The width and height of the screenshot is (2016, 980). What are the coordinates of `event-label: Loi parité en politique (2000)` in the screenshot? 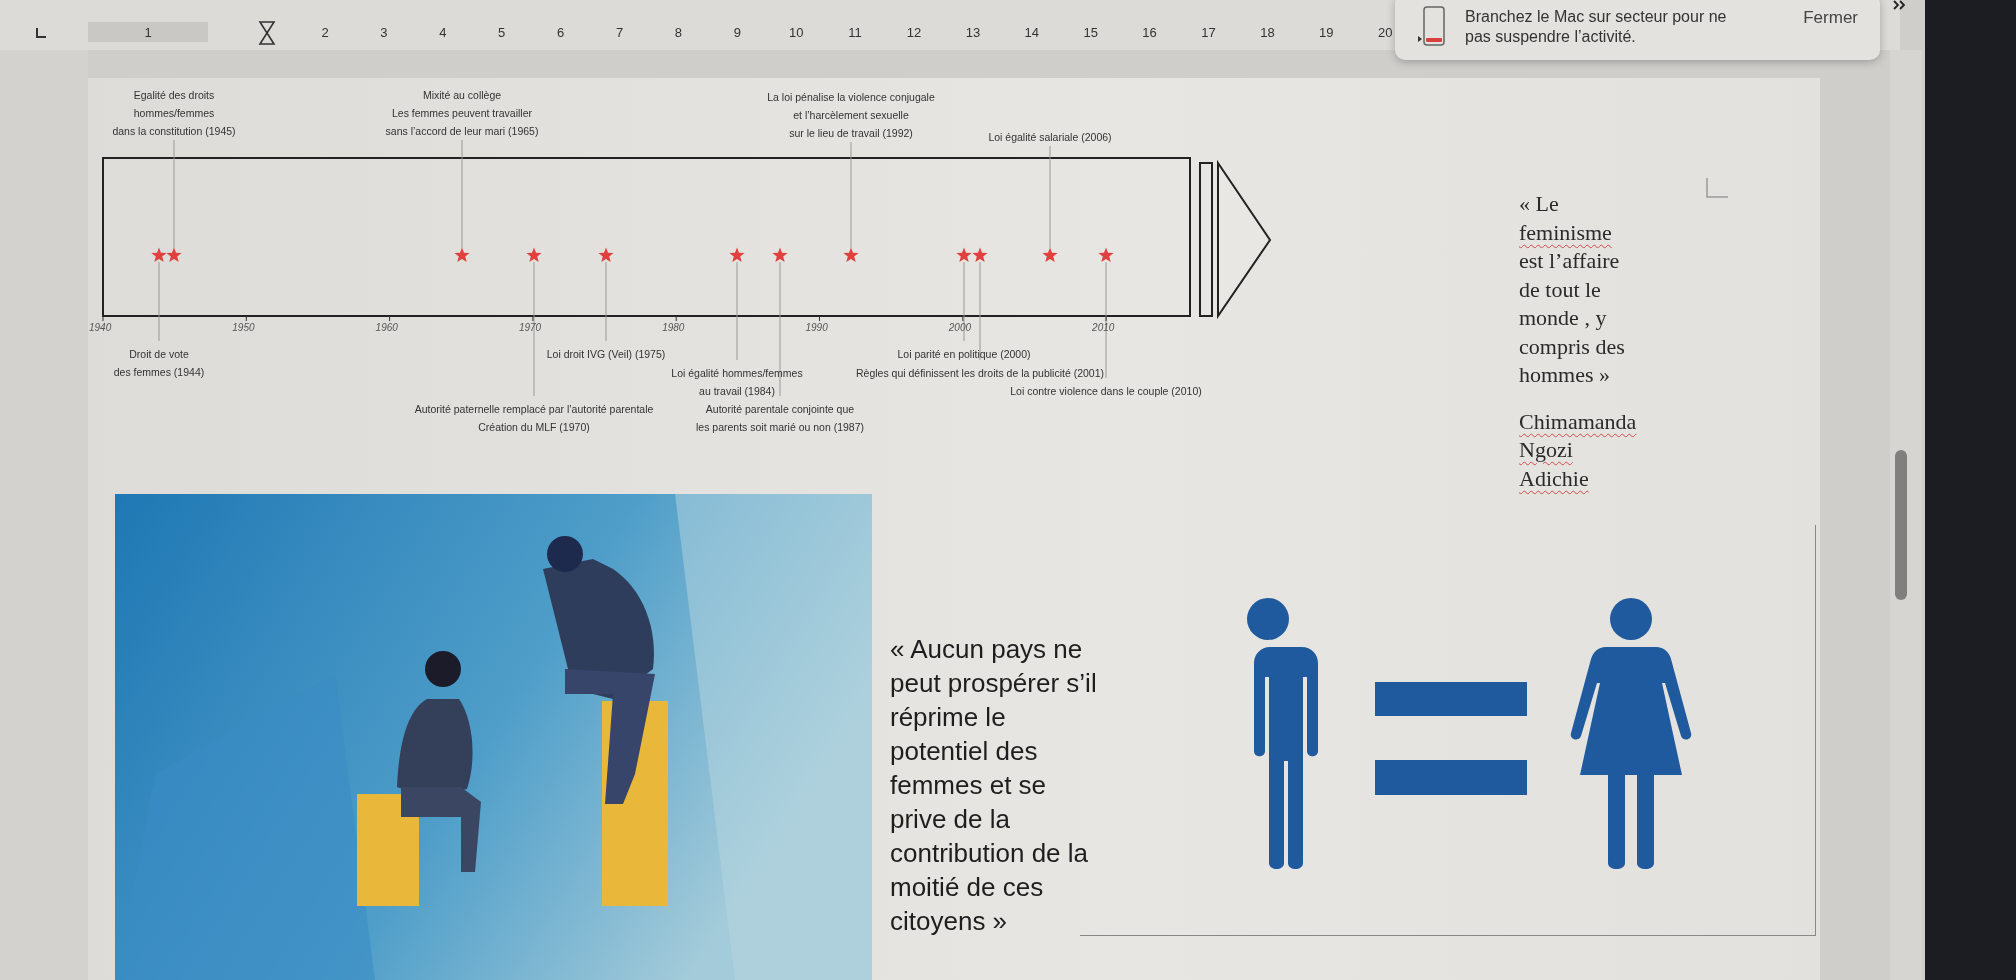 It's located at (964, 354).